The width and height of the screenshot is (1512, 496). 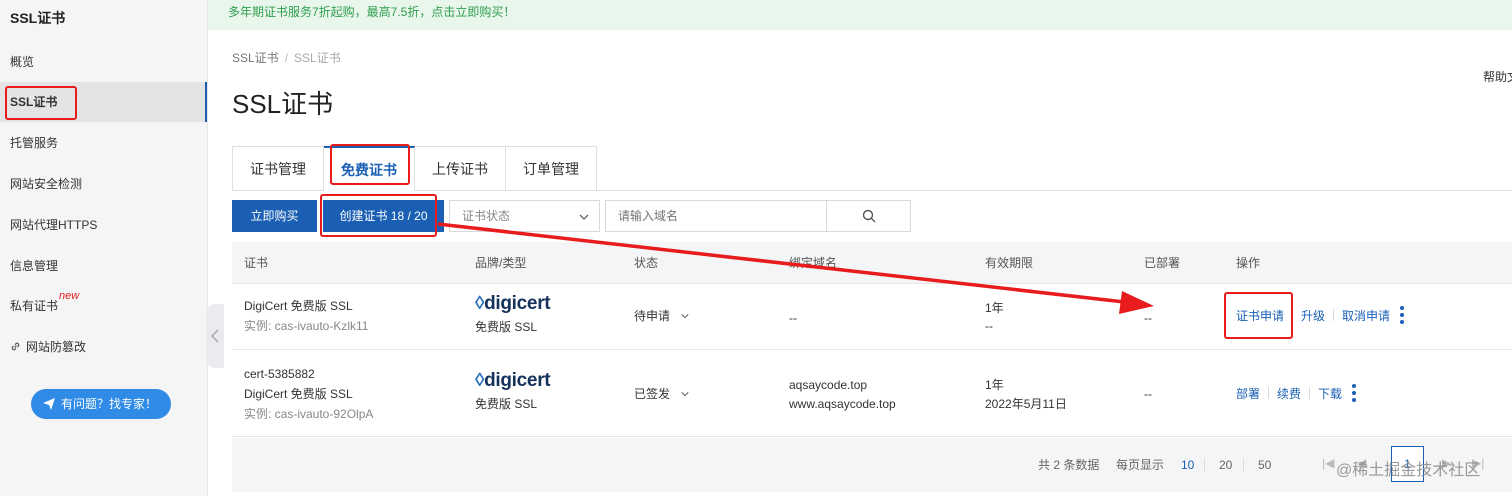 What do you see at coordinates (1408, 470) in the screenshot?
I see `watermark: @稀土掘金技术社区` at bounding box center [1408, 470].